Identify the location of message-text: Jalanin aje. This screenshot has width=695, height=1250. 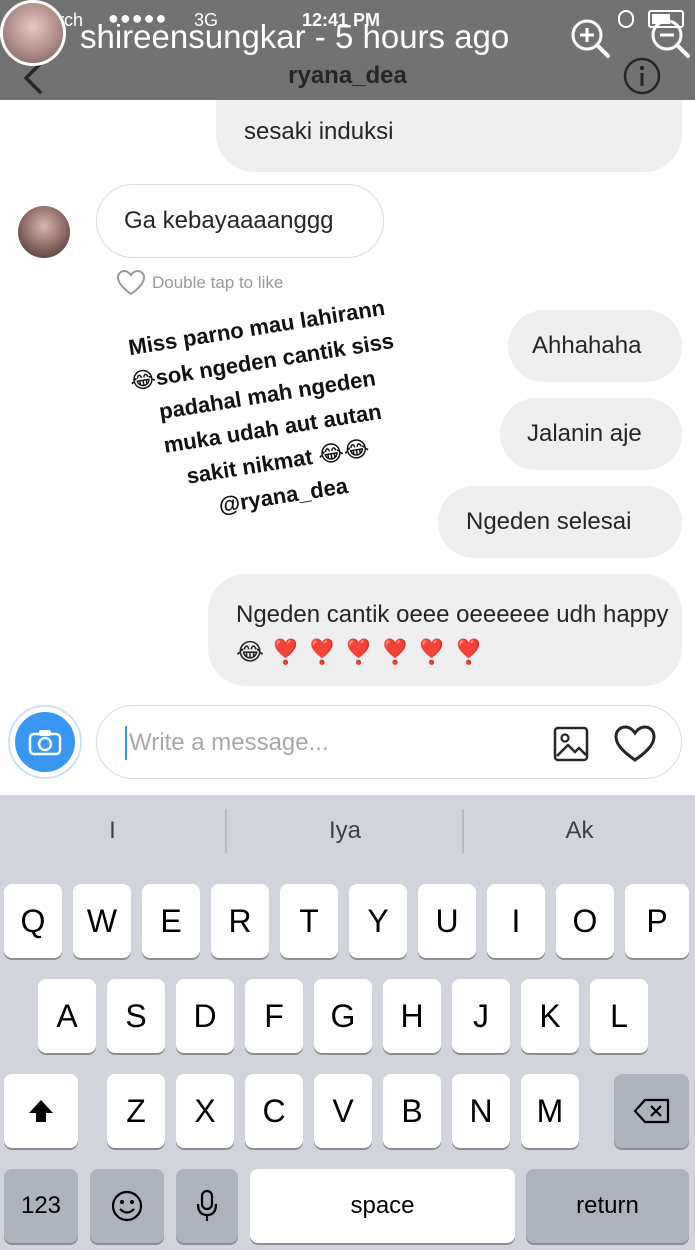
(584, 433).